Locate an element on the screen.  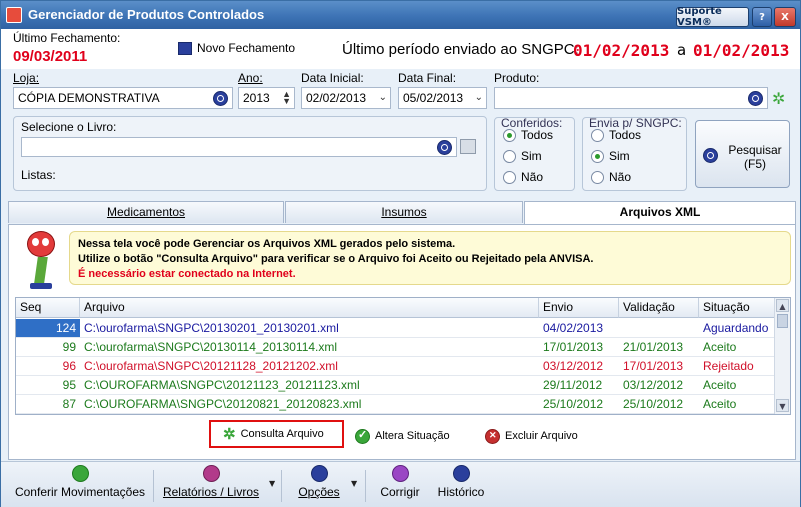
col-validacao: Validação is located at coordinates (659, 308).